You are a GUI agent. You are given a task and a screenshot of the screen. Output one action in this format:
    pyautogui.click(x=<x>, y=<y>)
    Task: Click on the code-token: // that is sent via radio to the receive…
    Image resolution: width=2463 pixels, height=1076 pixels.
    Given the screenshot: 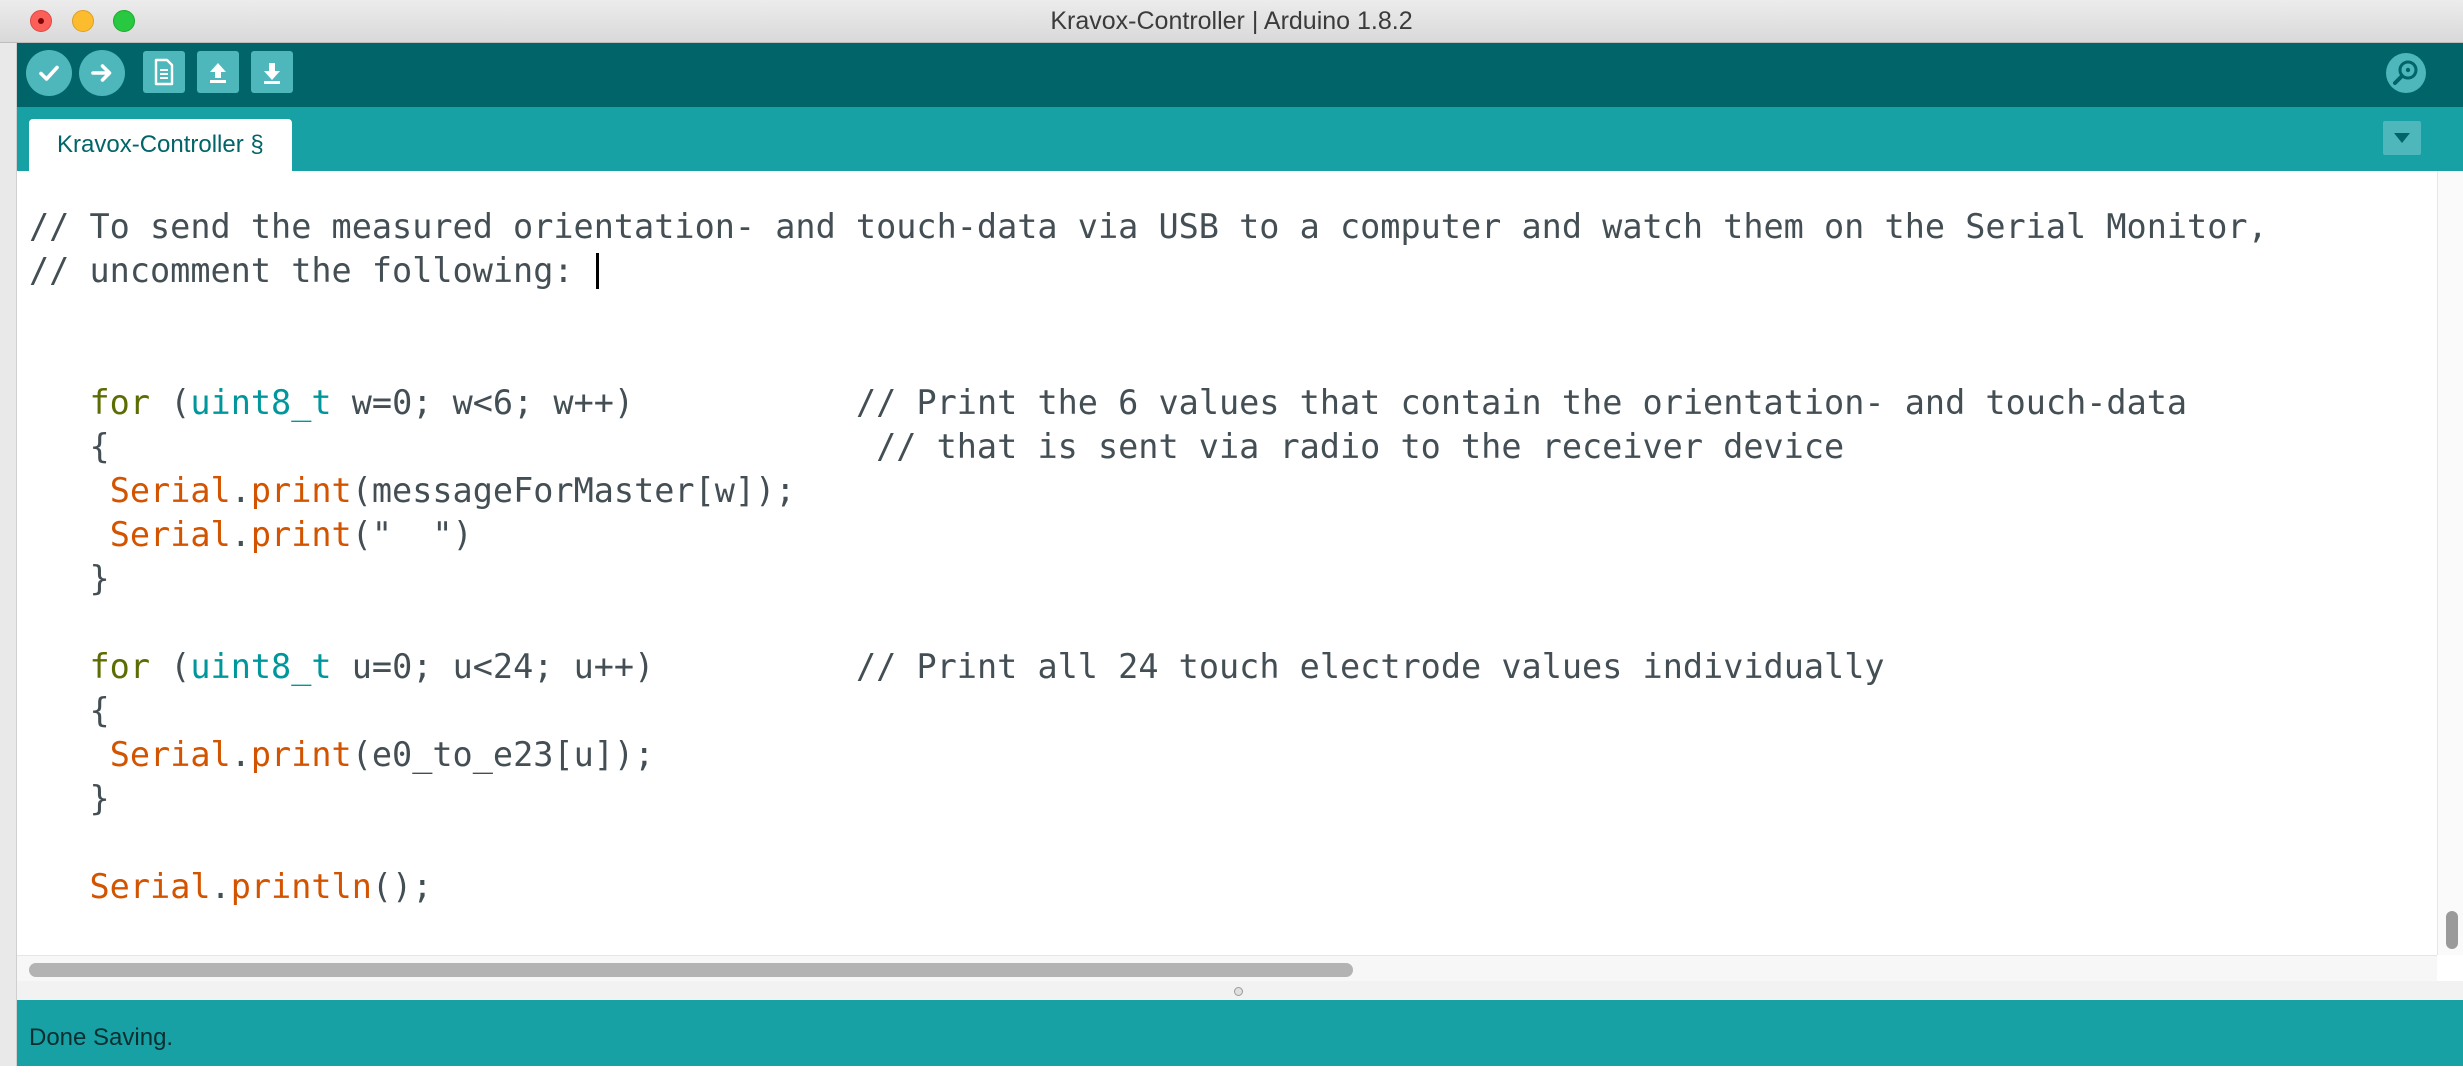 What is the action you would take?
    pyautogui.click(x=1360, y=446)
    